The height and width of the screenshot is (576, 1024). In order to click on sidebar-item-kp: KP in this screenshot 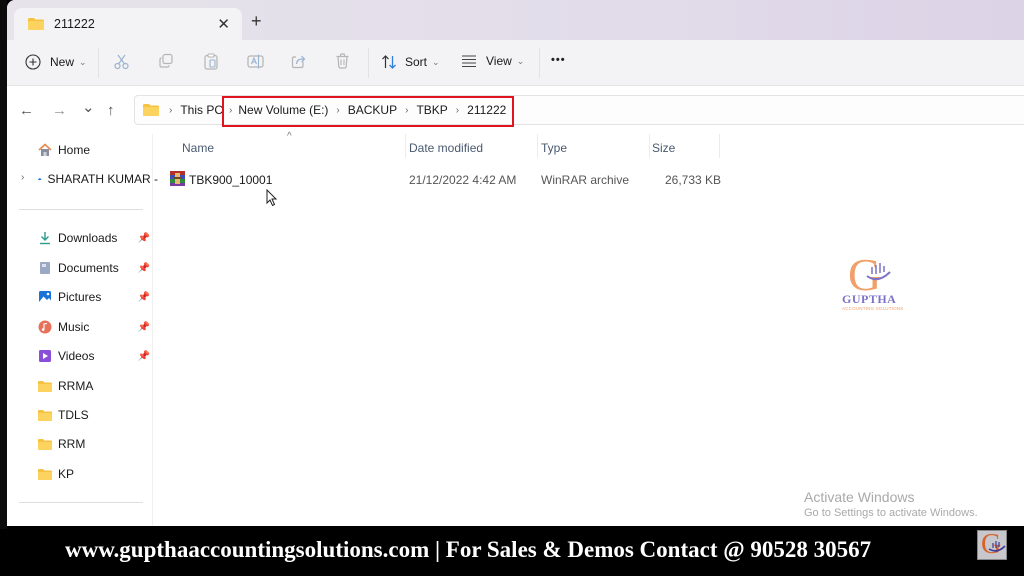, I will do `click(94, 474)`.